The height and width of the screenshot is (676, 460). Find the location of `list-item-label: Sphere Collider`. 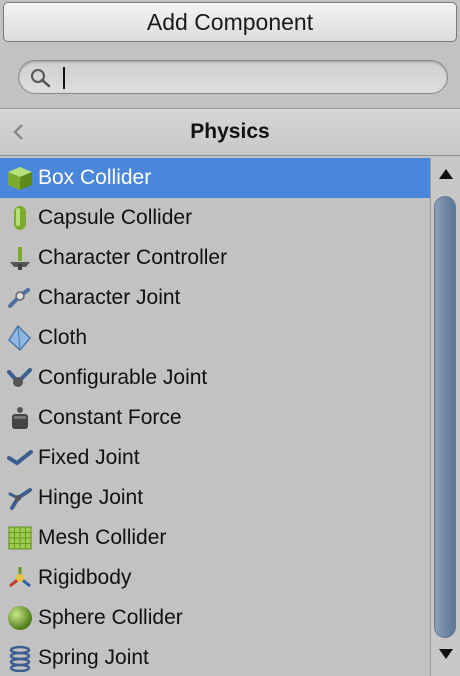

list-item-label: Sphere Collider is located at coordinates (110, 617).